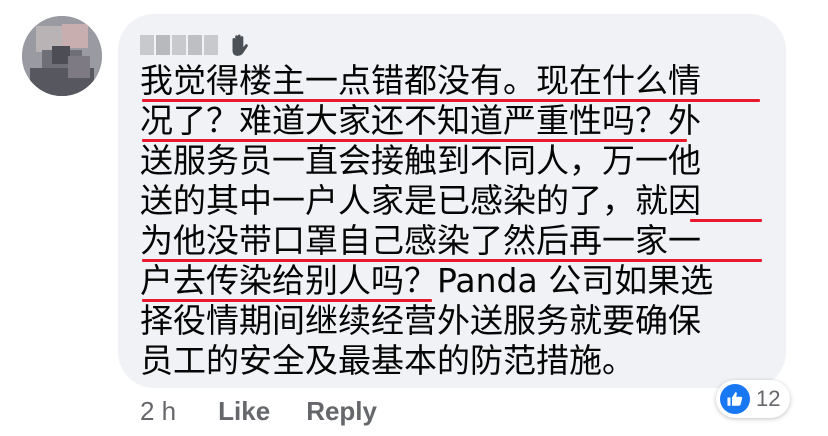 This screenshot has height=436, width=828. I want to click on comment-actions: 2 h Like Reply, so click(258, 411).